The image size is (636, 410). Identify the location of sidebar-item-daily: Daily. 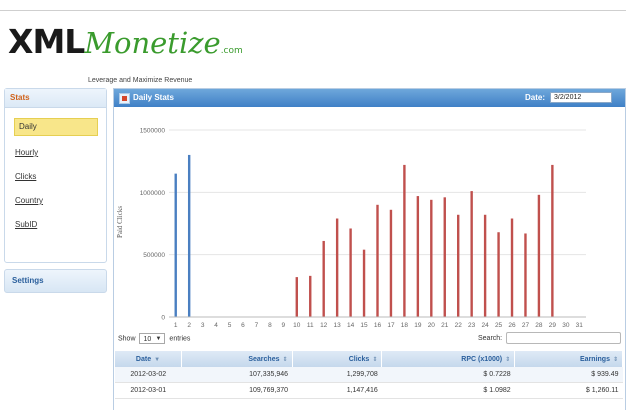
(56, 127).